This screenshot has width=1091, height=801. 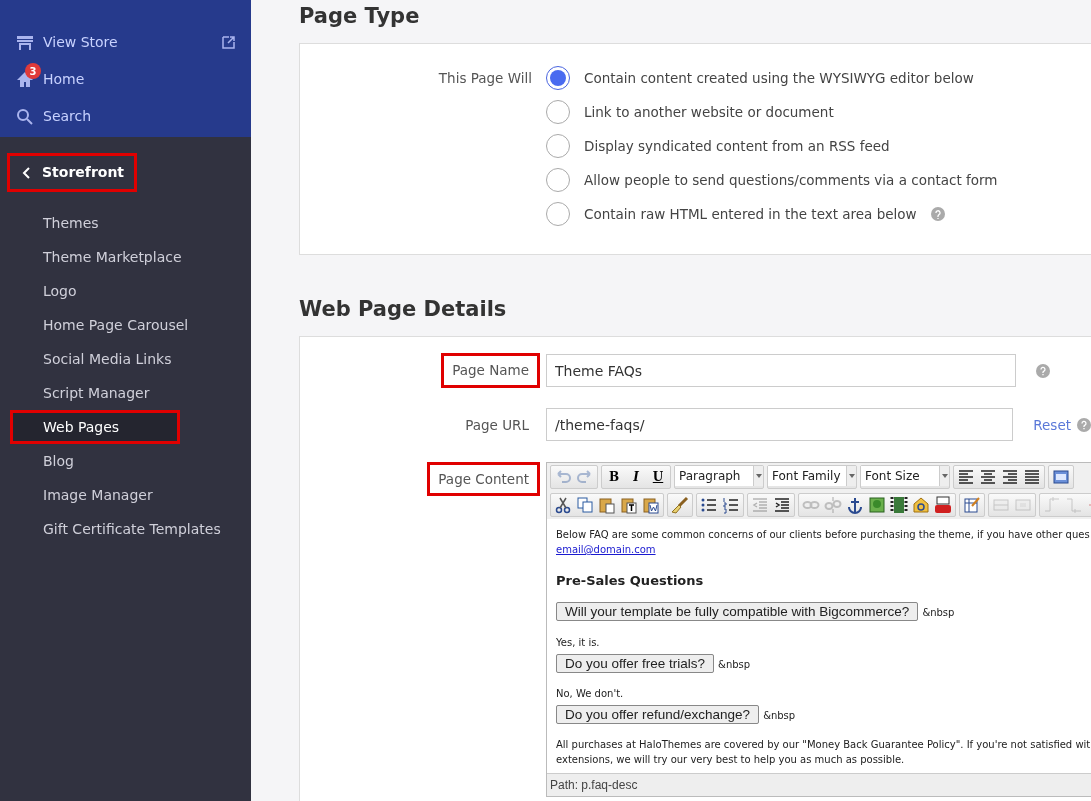 What do you see at coordinates (563, 504) in the screenshot?
I see `scissors-icon` at bounding box center [563, 504].